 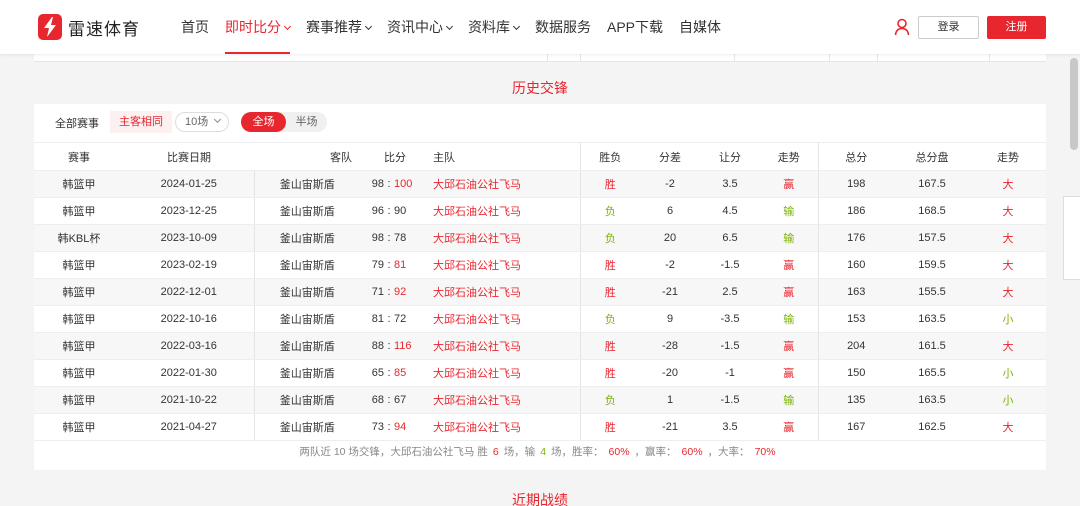 I want to click on cell-total-line: 165.5, so click(x=932, y=373).